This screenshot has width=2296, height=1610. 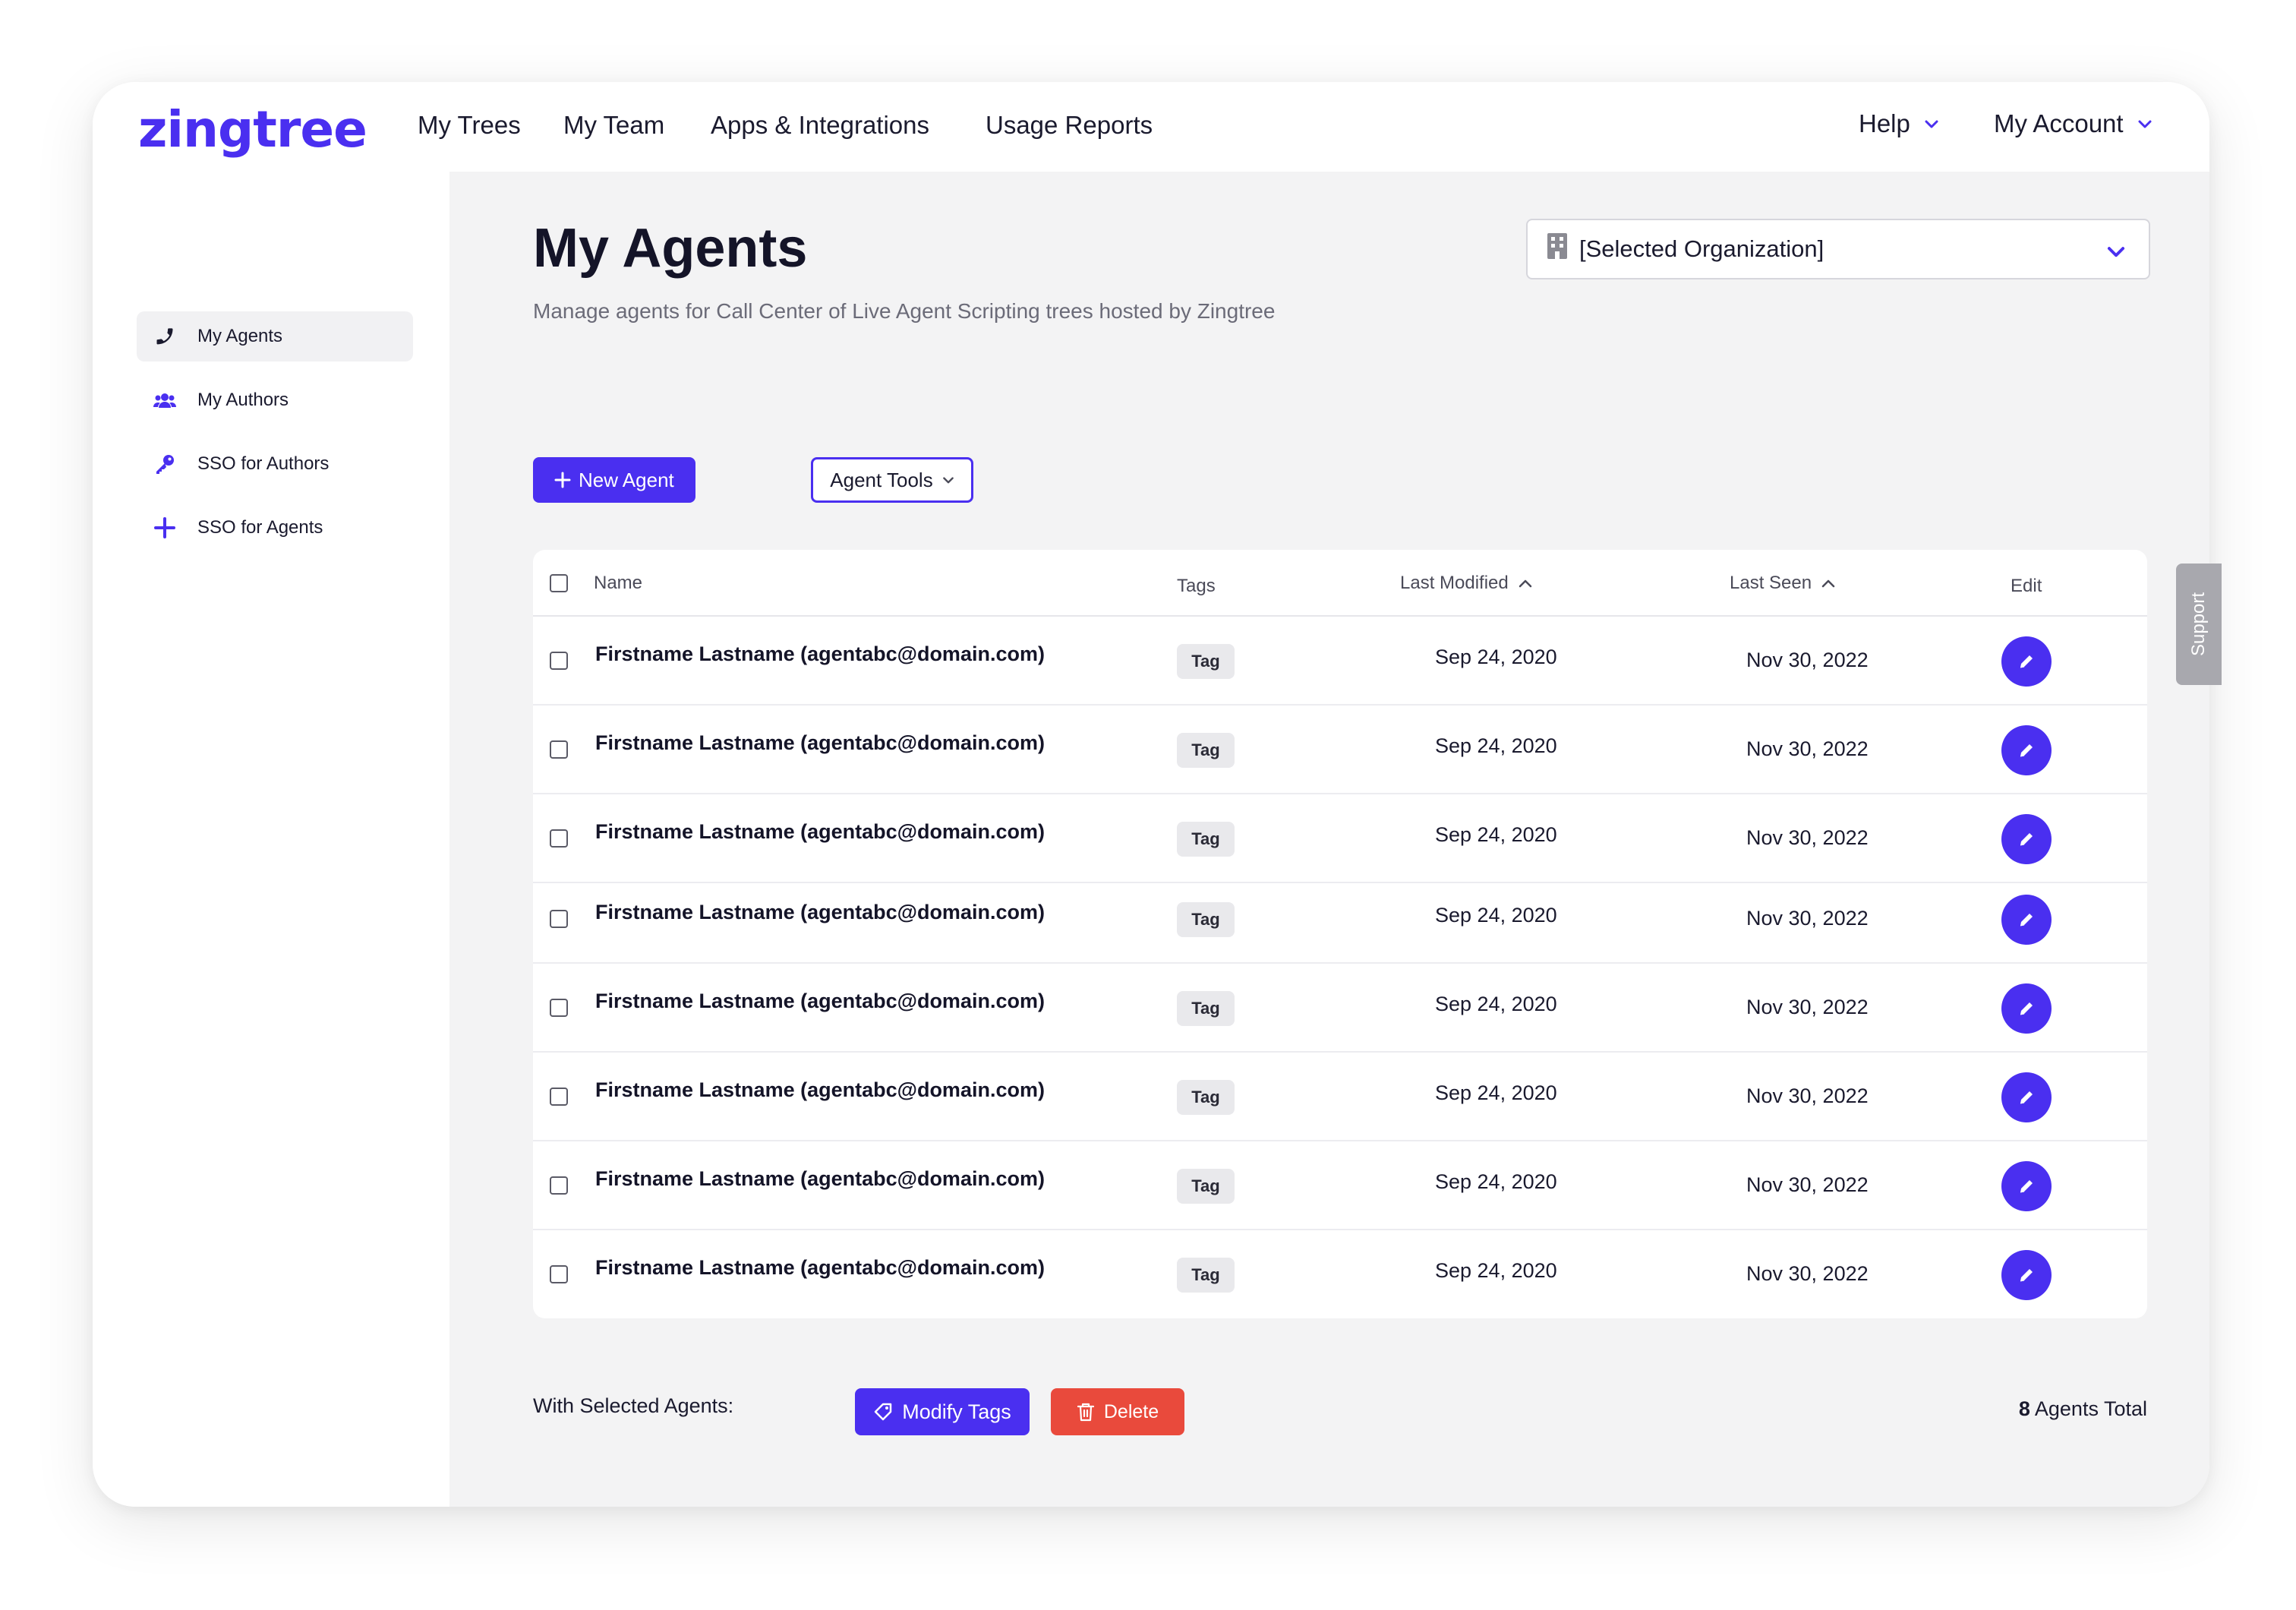 I want to click on support-tab: Support, so click(x=2199, y=624).